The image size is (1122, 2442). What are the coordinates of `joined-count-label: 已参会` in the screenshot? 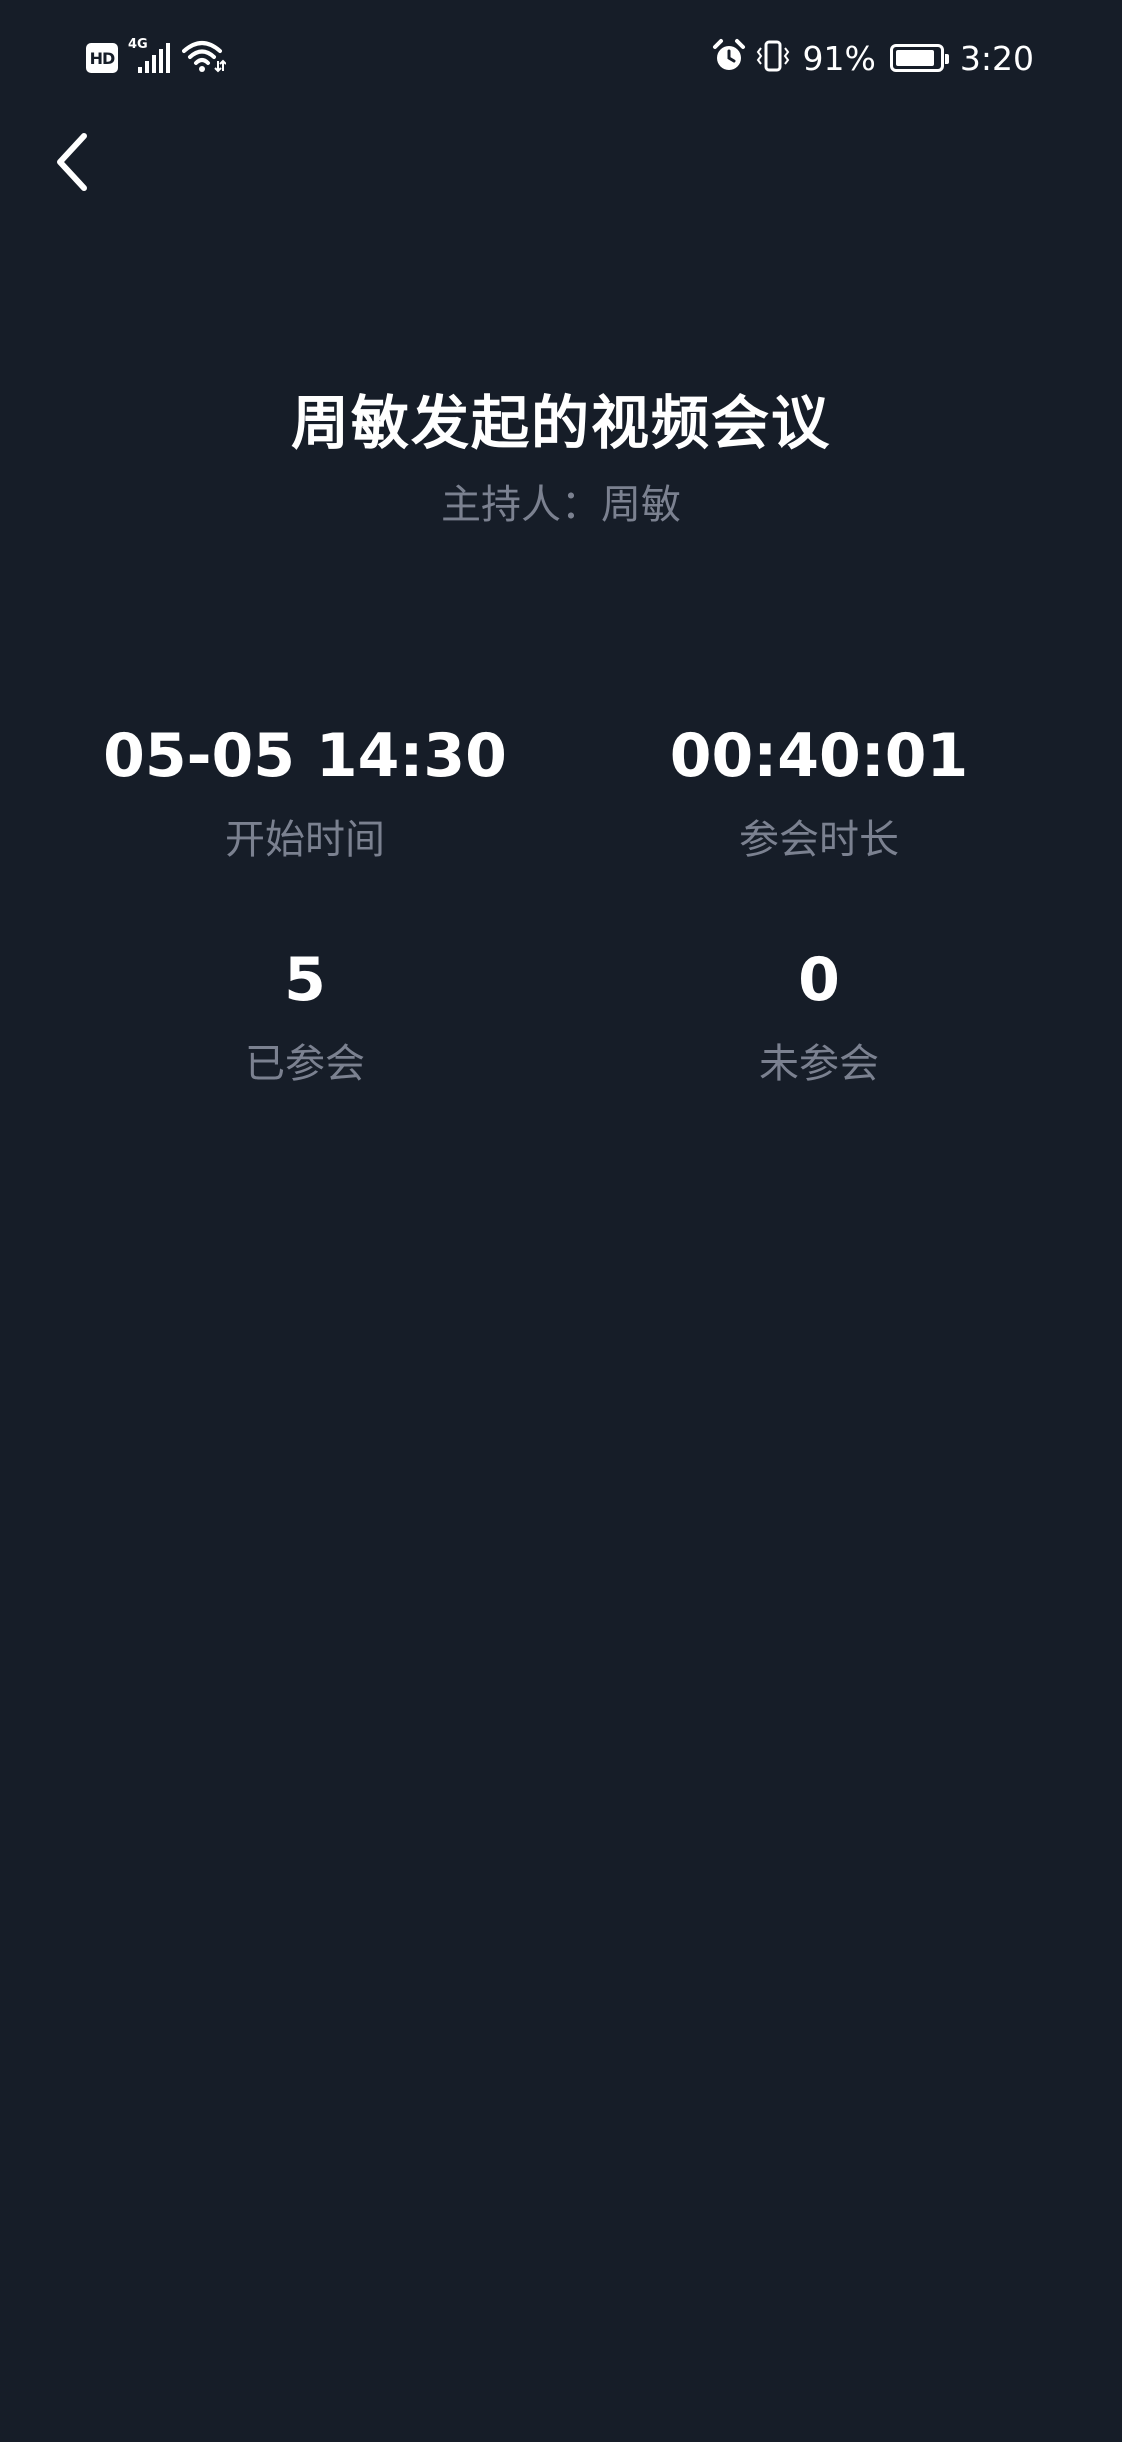 It's located at (305, 1064).